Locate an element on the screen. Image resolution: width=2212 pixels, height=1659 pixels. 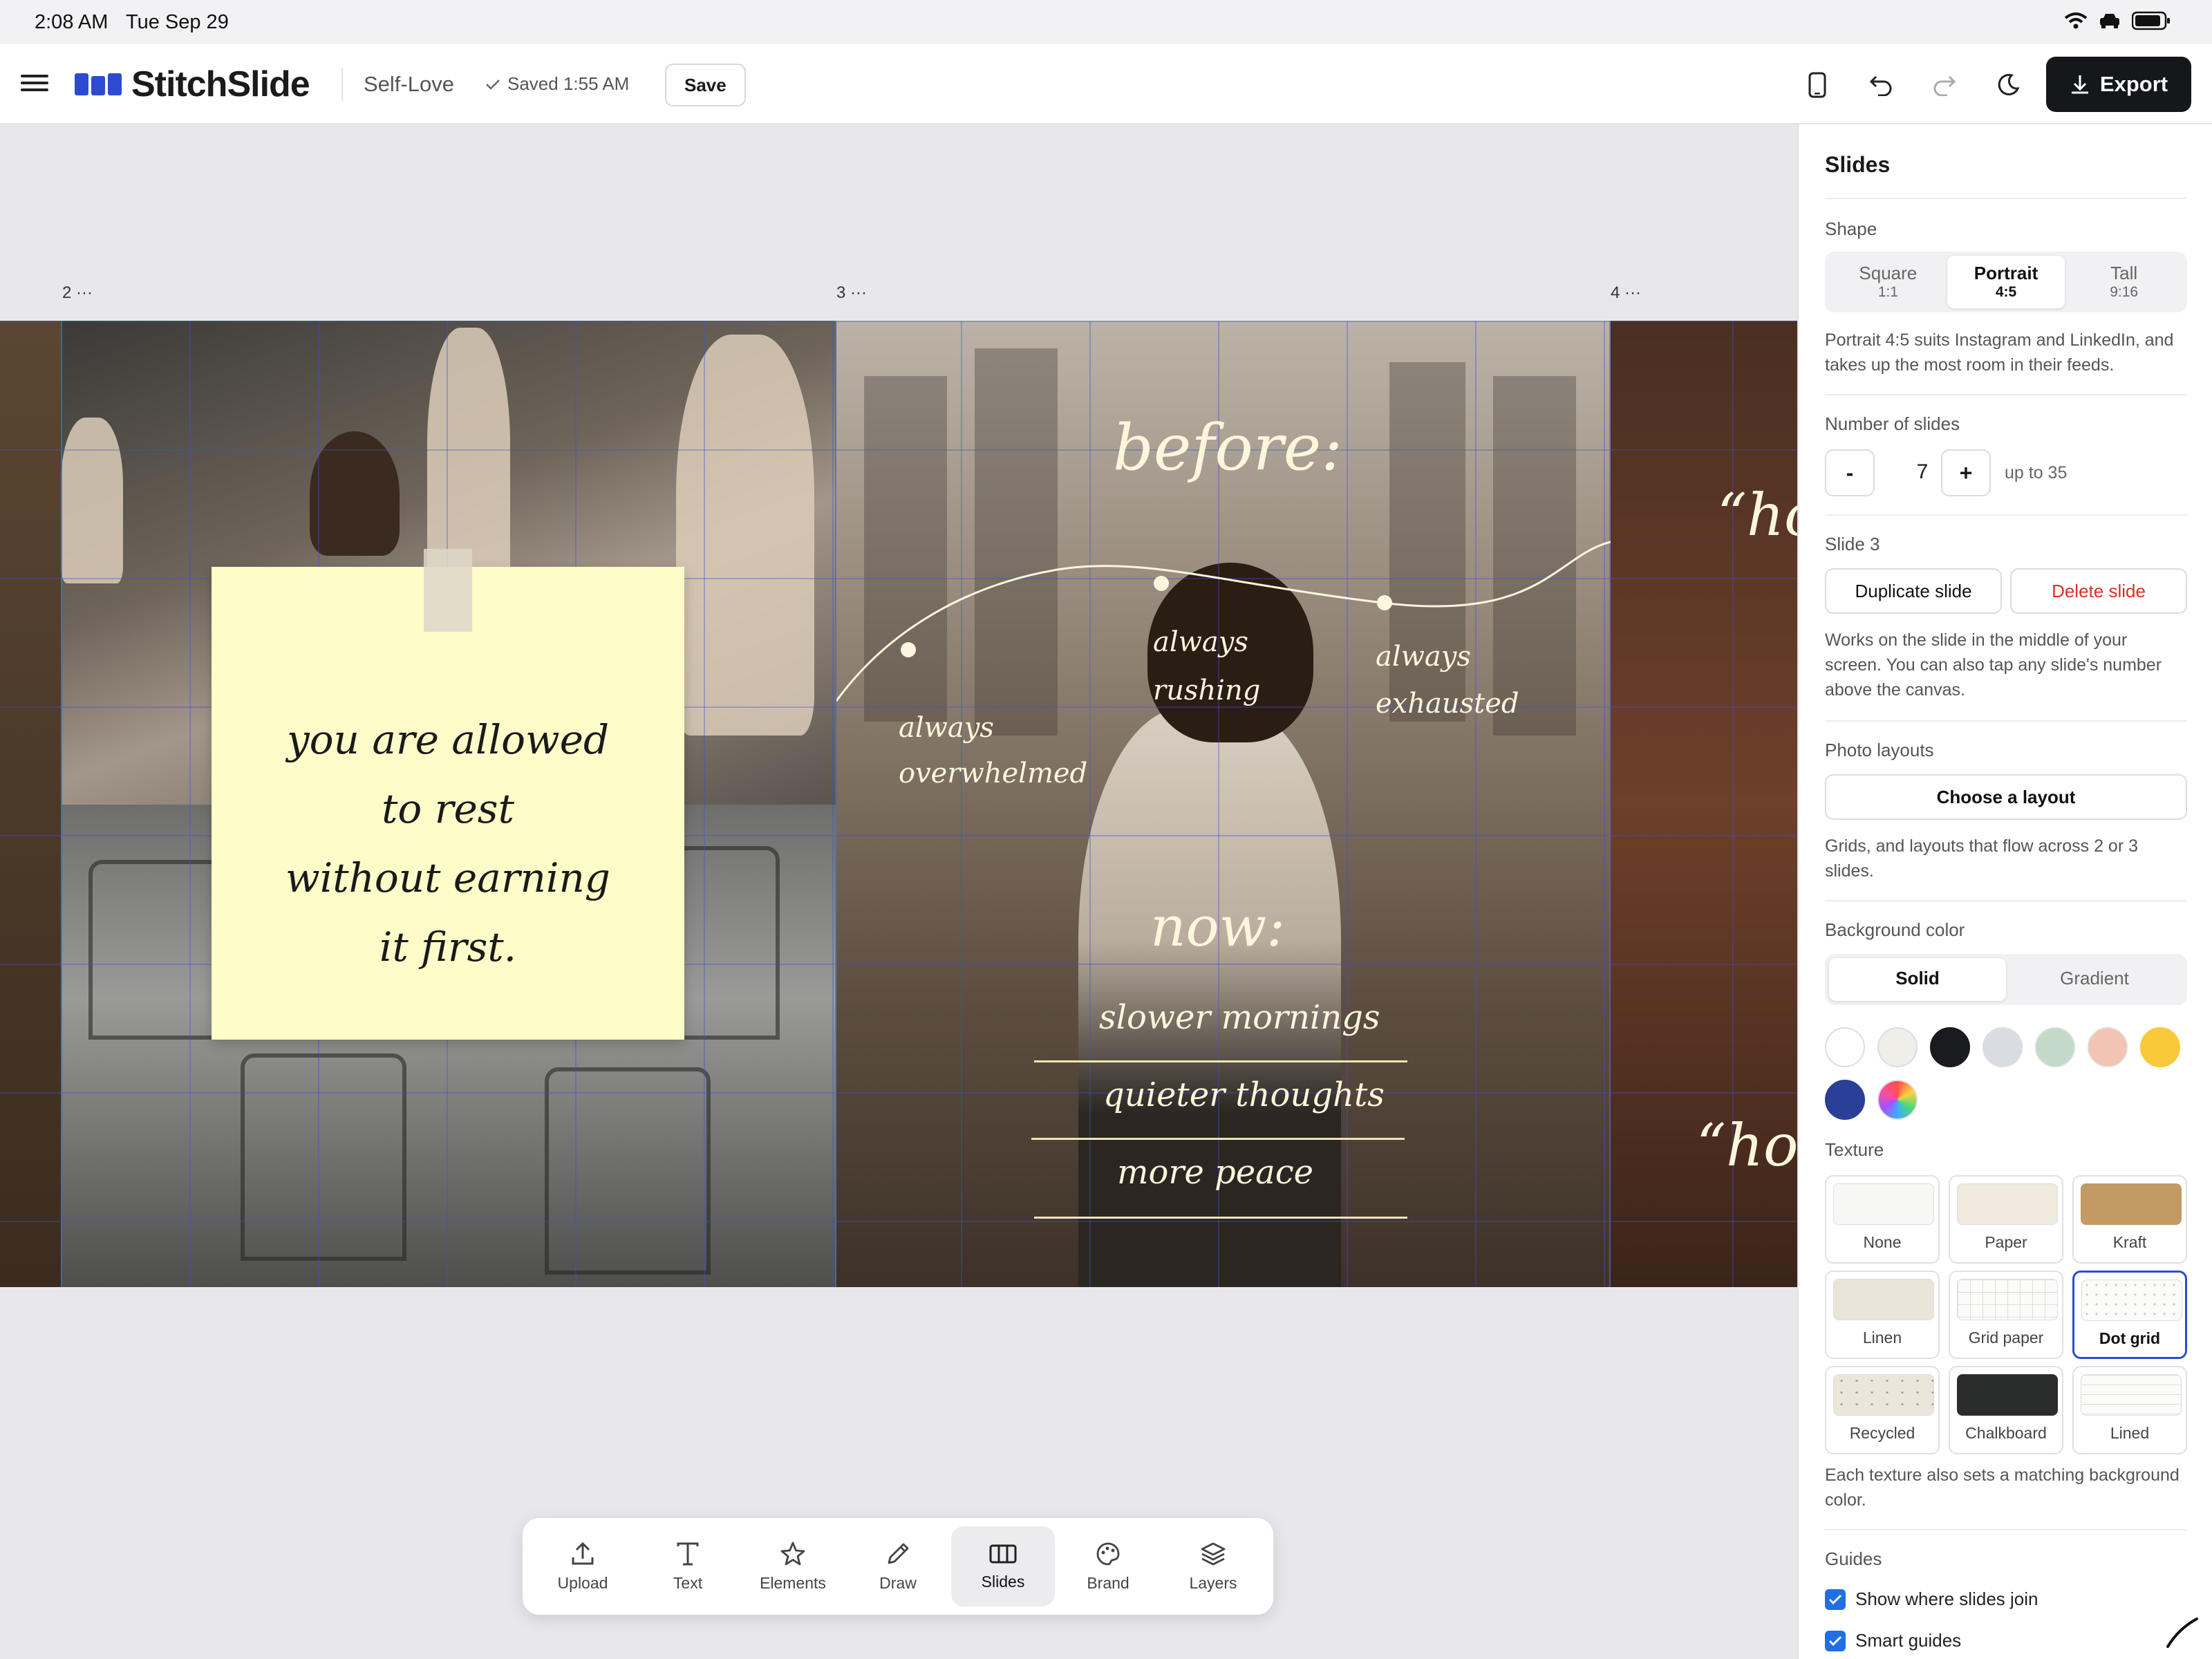
texture-none: None is located at coordinates (1882, 1220).